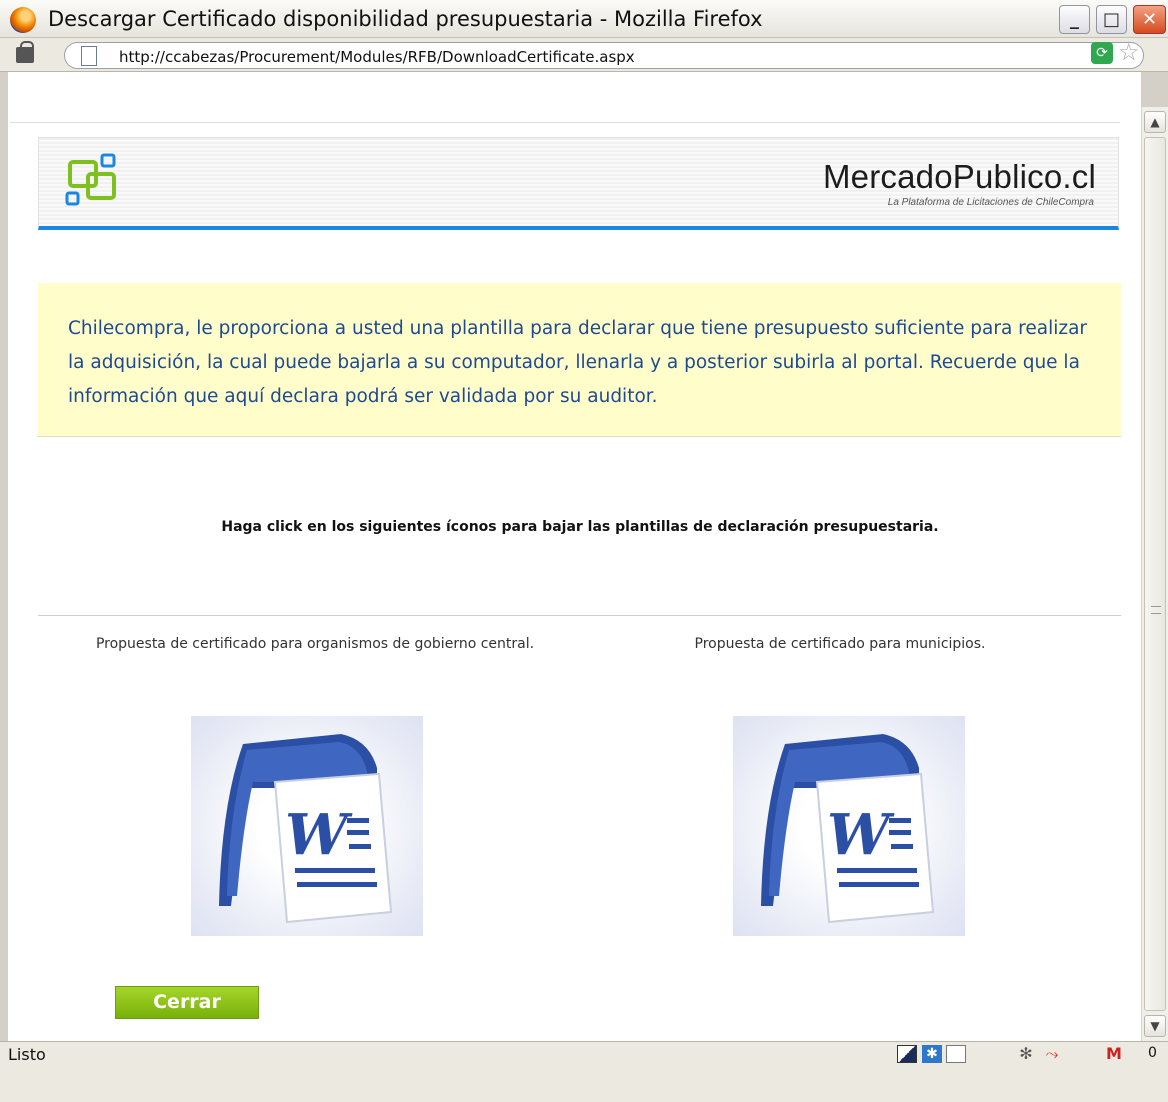 This screenshot has width=1168, height=1102. What do you see at coordinates (90, 179) in the screenshot?
I see `mercadopublico-logo-icon` at bounding box center [90, 179].